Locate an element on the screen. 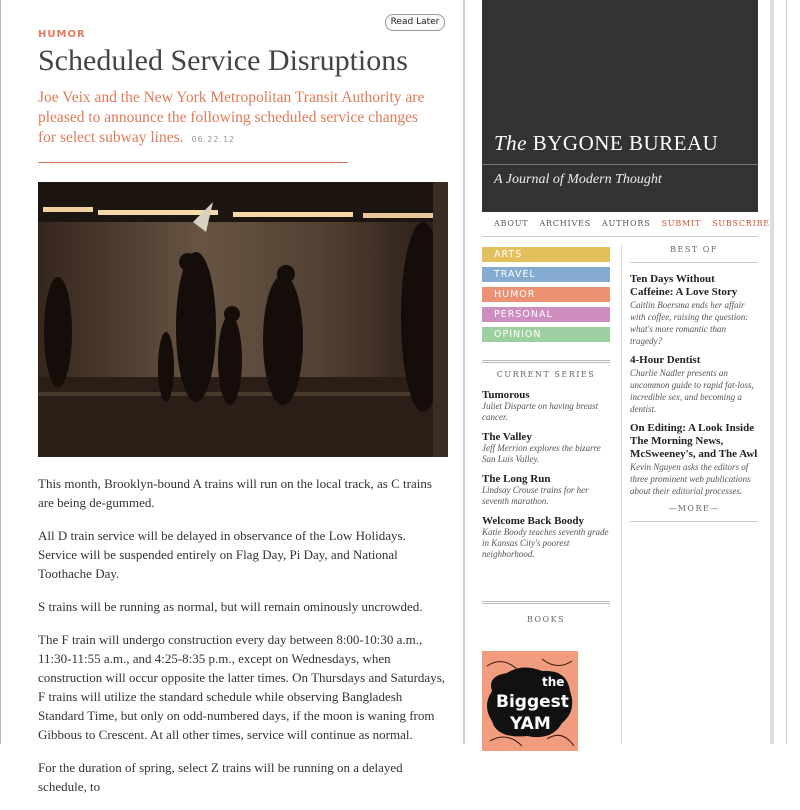 This screenshot has width=800, height=810. site-title-the: The is located at coordinates (510, 143).